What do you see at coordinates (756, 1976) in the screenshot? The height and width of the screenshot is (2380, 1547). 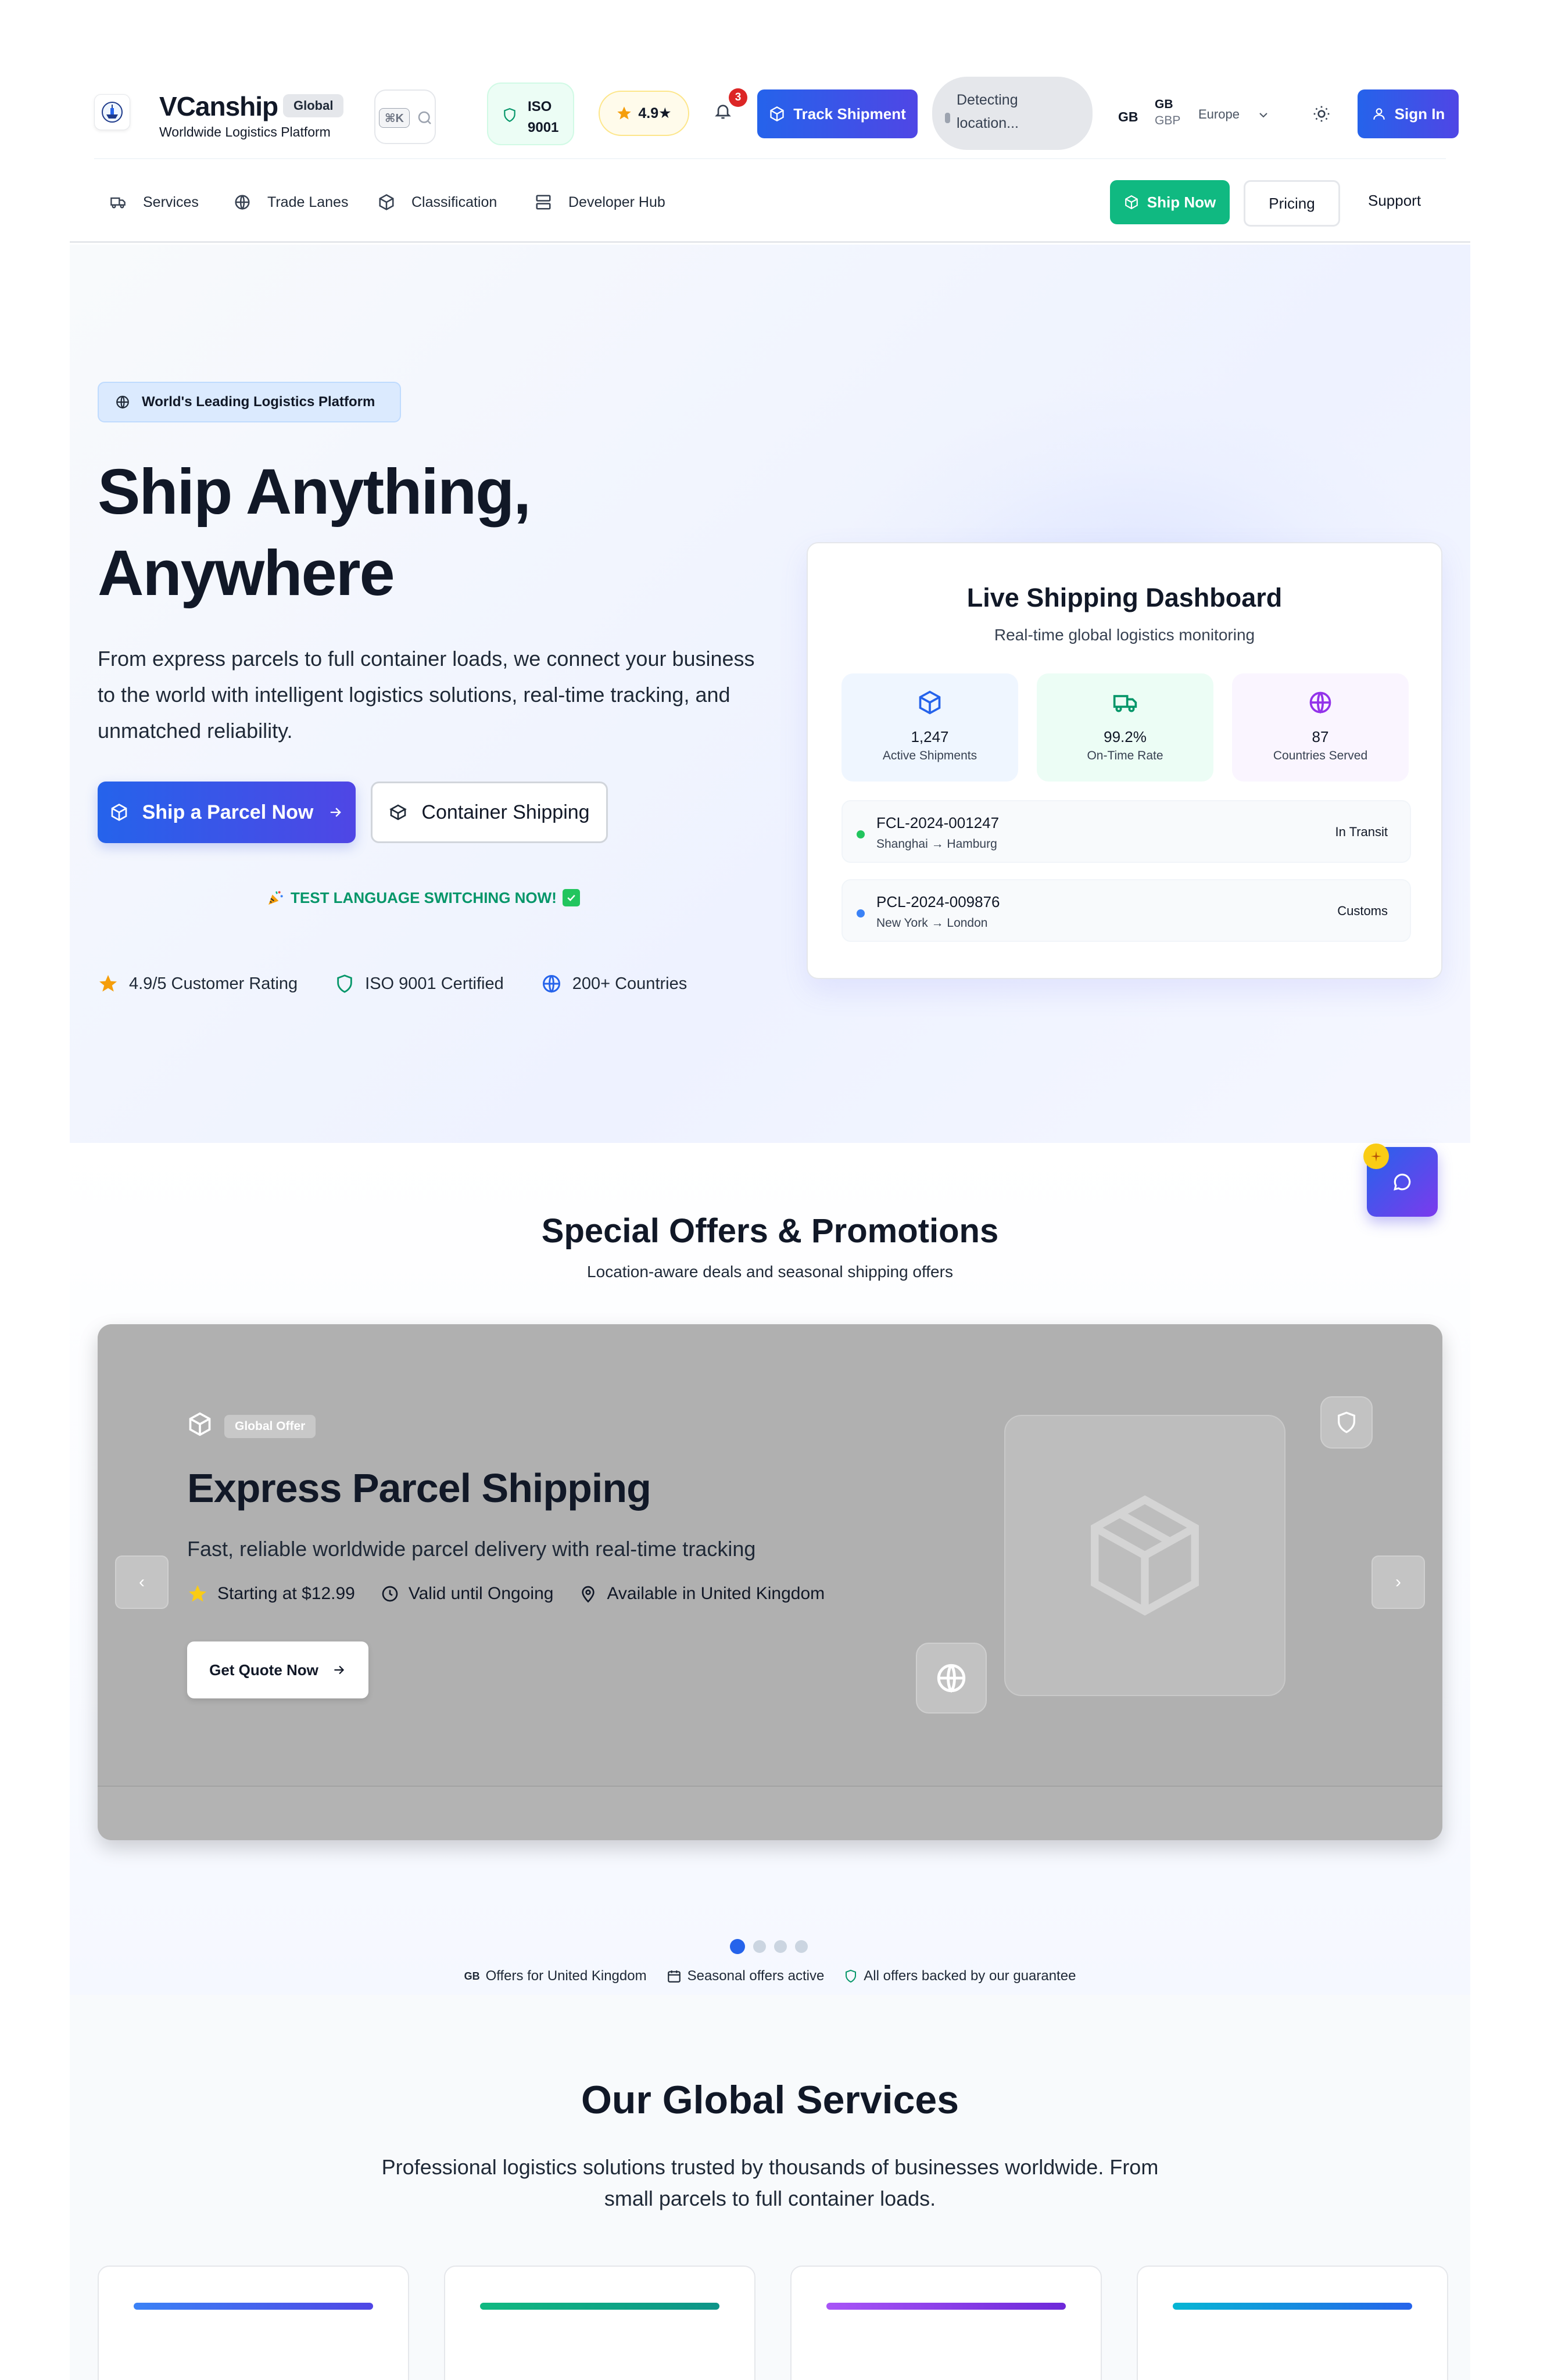 I see `offers-seasonal-label: Seasonal offers active` at bounding box center [756, 1976].